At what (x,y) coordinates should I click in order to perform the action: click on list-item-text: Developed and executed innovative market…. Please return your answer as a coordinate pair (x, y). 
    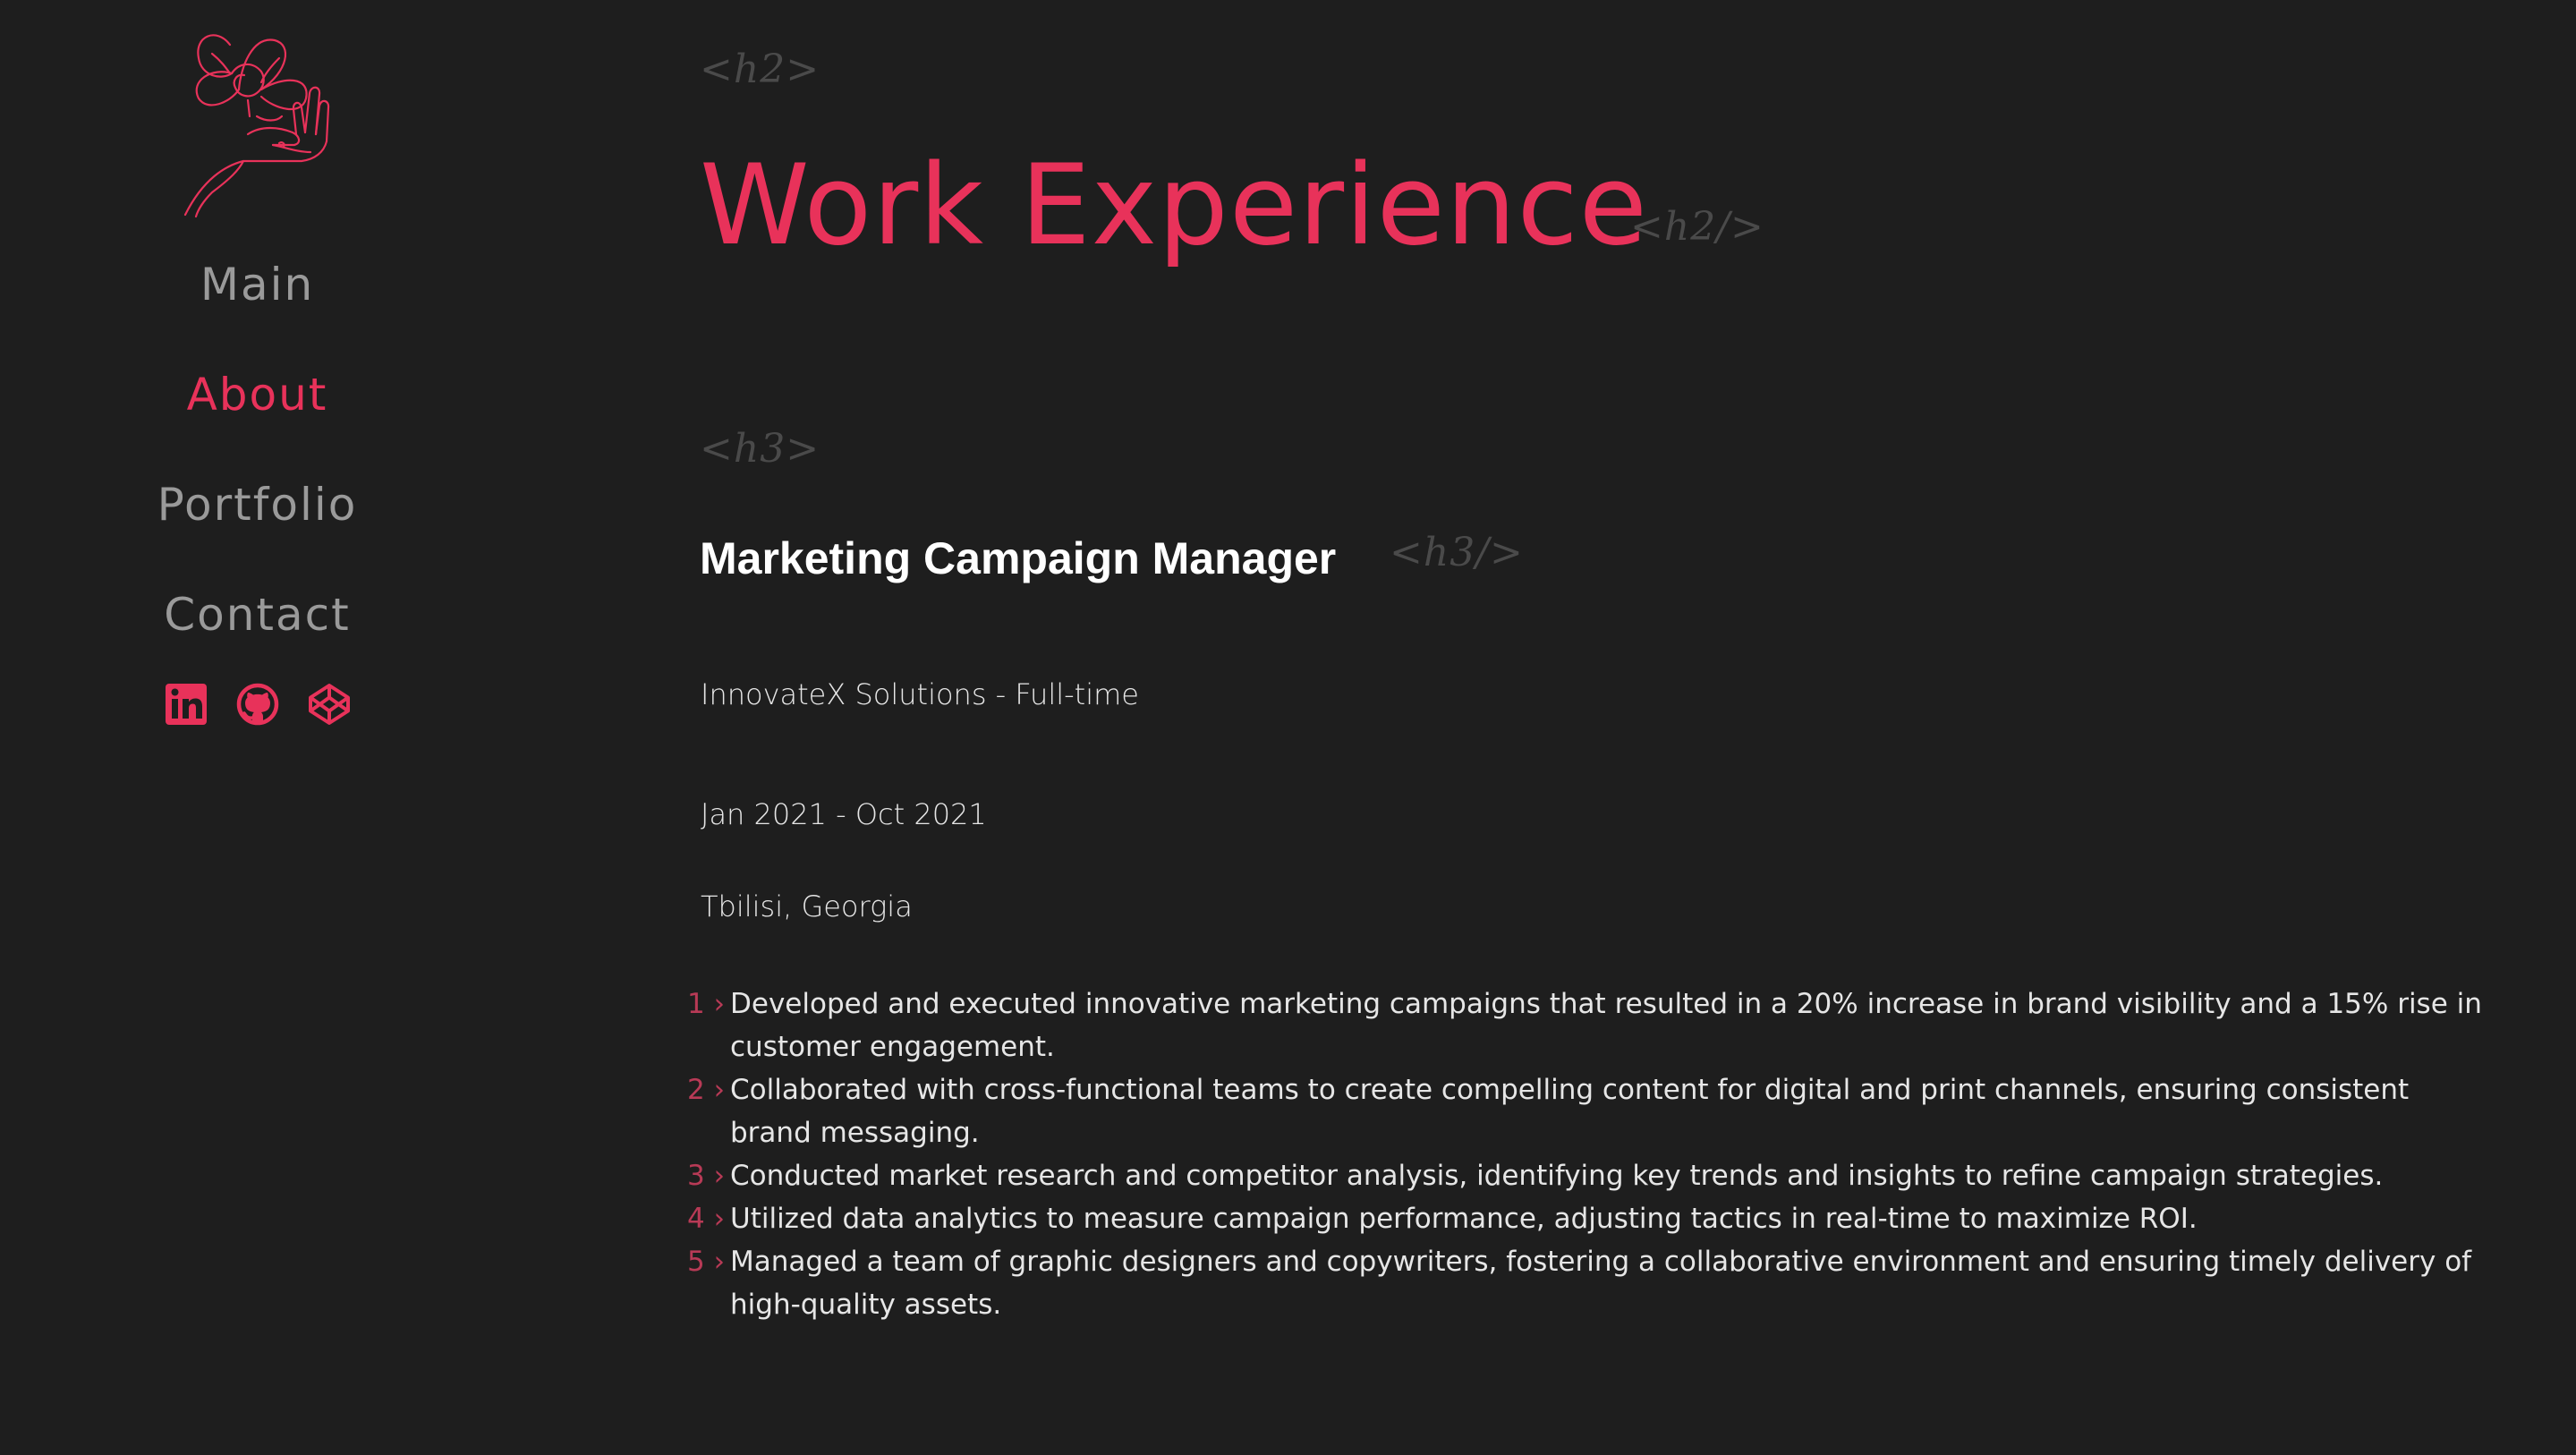
    Looking at the image, I should click on (1606, 1025).